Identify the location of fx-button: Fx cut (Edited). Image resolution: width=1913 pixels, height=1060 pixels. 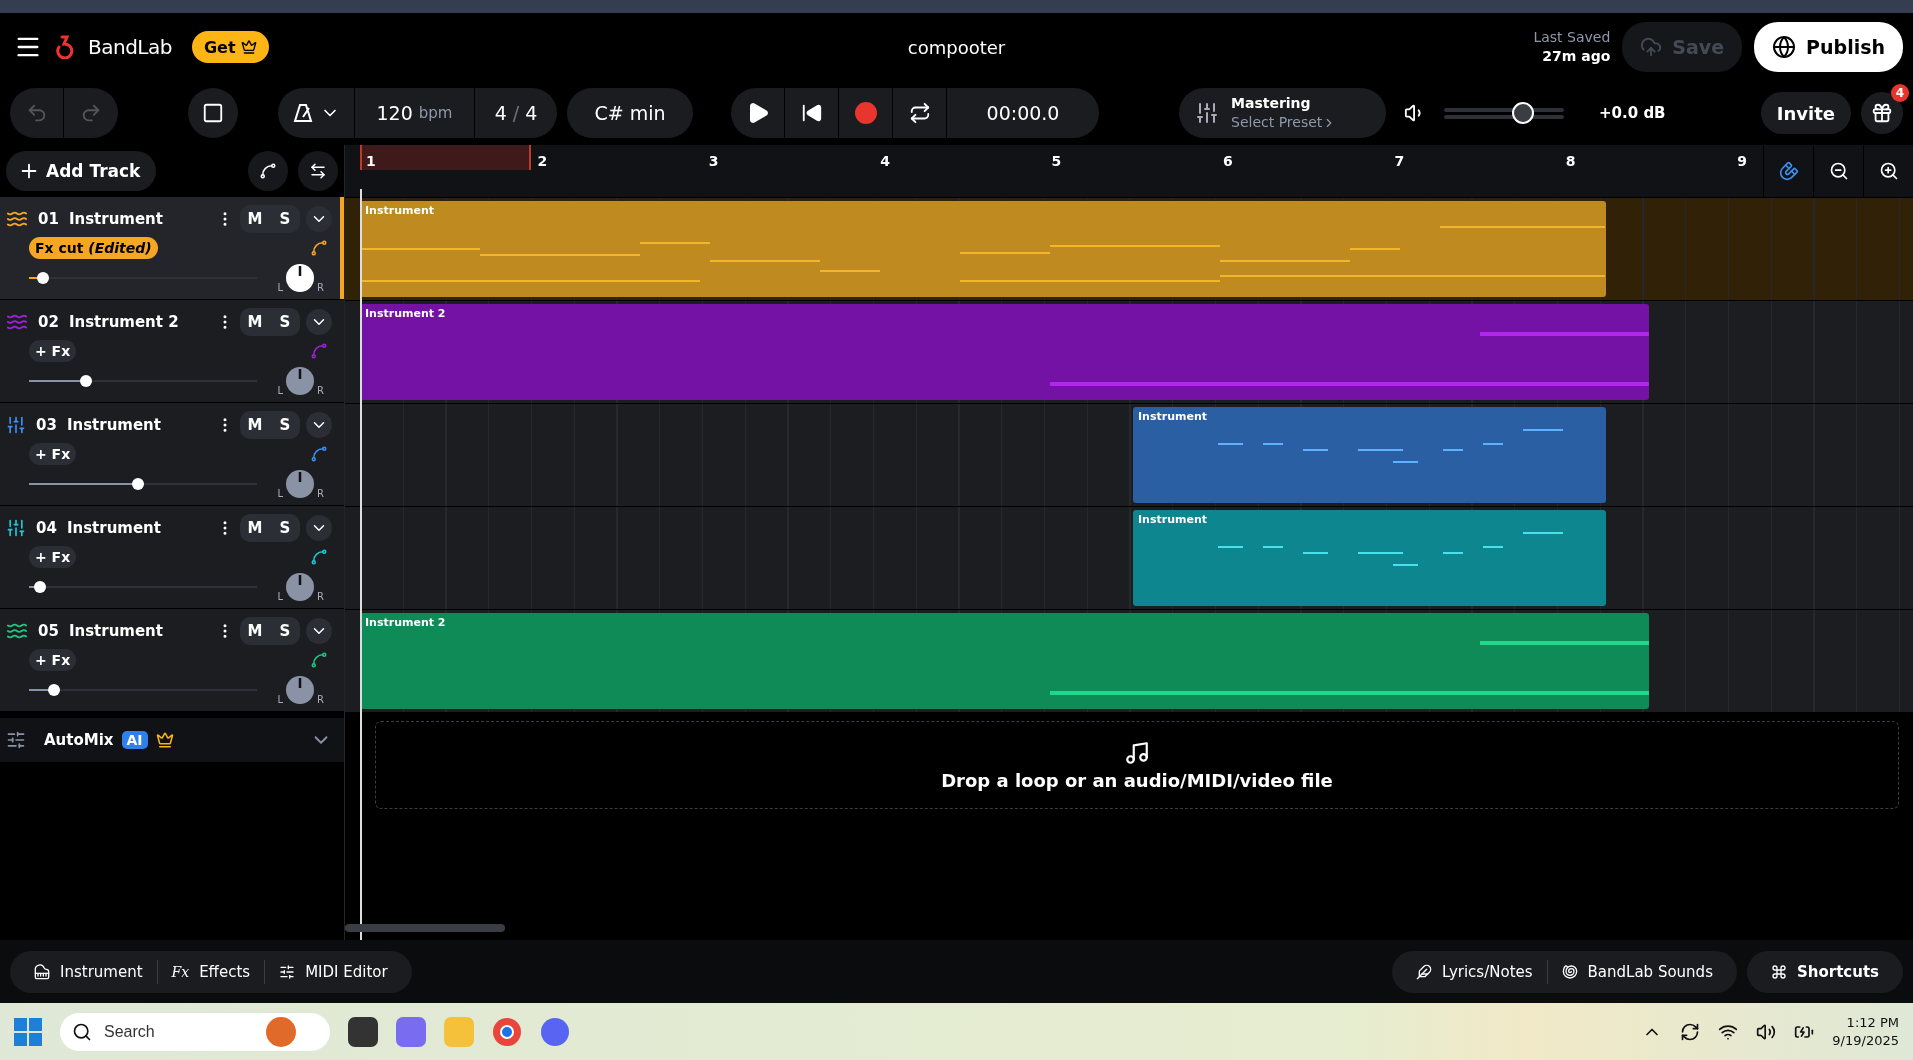
(93, 248).